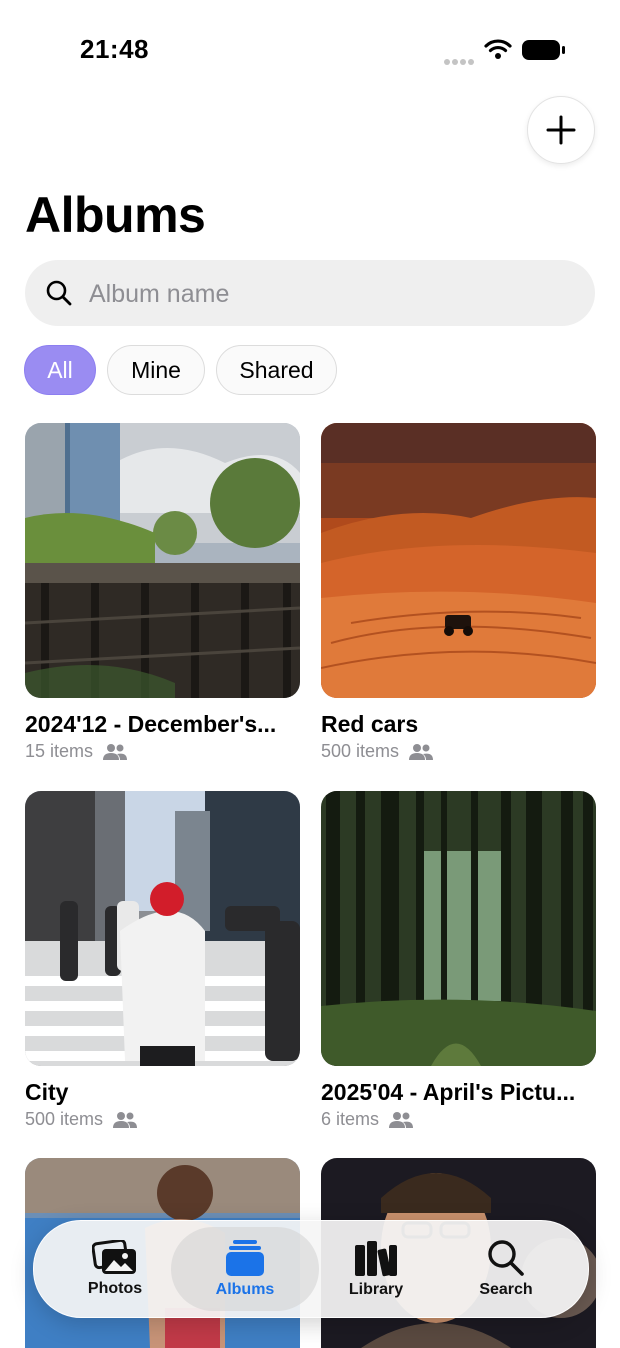 This screenshot has height=1348, width=620. I want to click on album-card: 2024'12 - December's... 15 items, so click(162, 592).